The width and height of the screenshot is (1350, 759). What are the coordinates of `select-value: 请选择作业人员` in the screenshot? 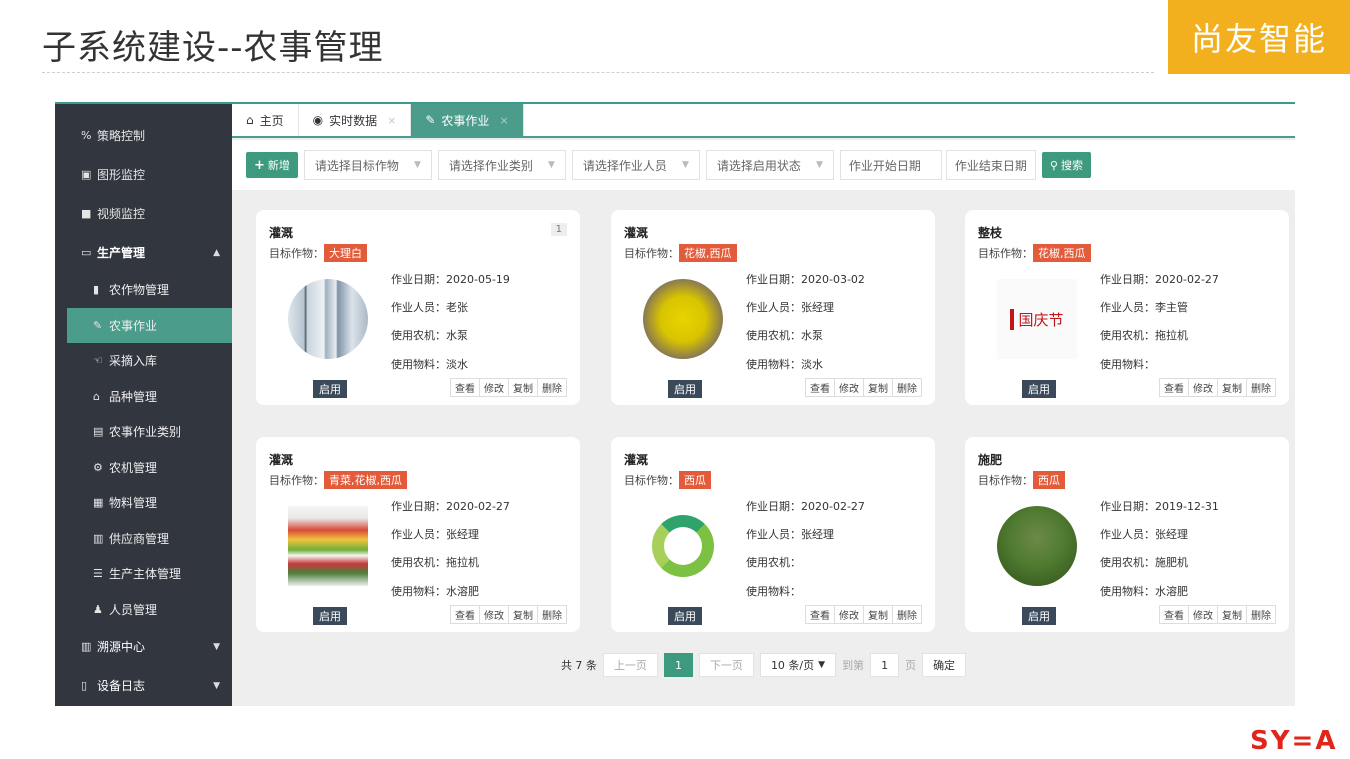 It's located at (624, 165).